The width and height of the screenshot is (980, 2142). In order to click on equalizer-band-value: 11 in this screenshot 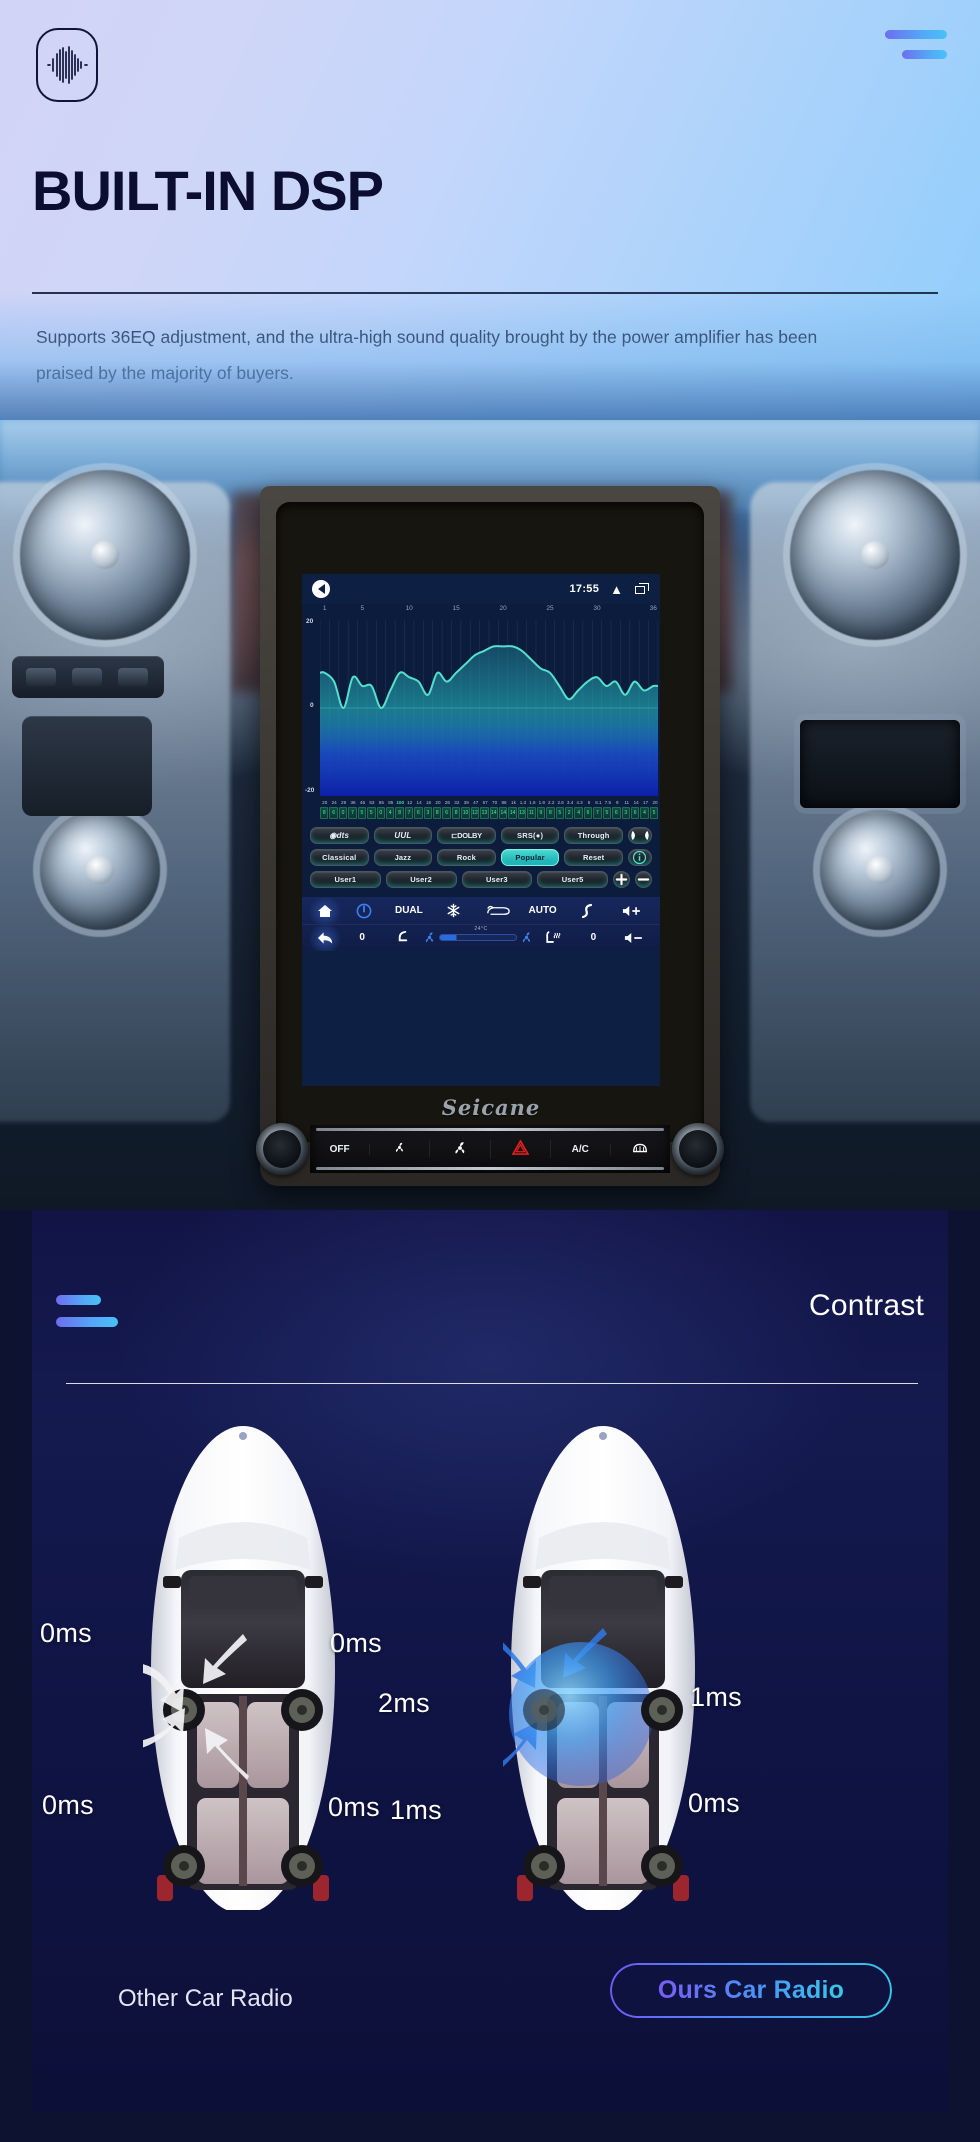, I will do `click(531, 813)`.